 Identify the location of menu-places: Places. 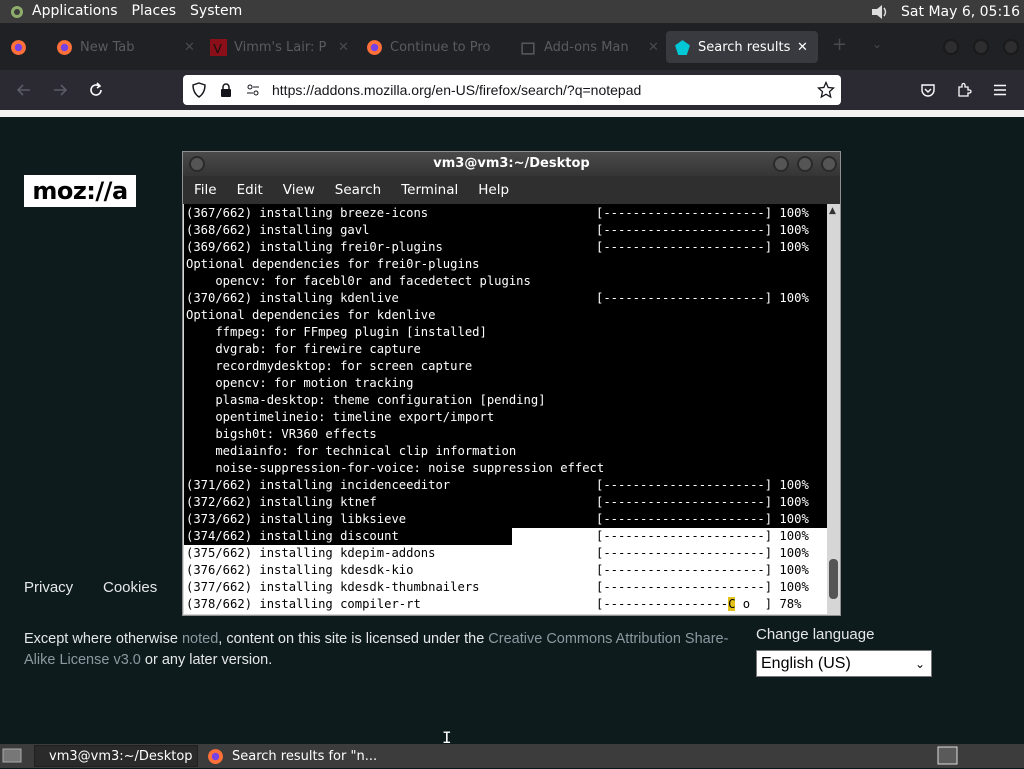
(154, 11).